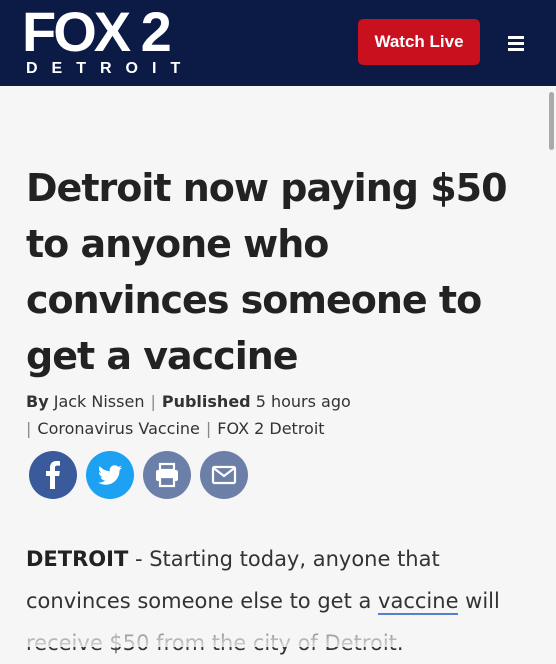  I want to click on dateline: DETROIT, so click(77, 559).